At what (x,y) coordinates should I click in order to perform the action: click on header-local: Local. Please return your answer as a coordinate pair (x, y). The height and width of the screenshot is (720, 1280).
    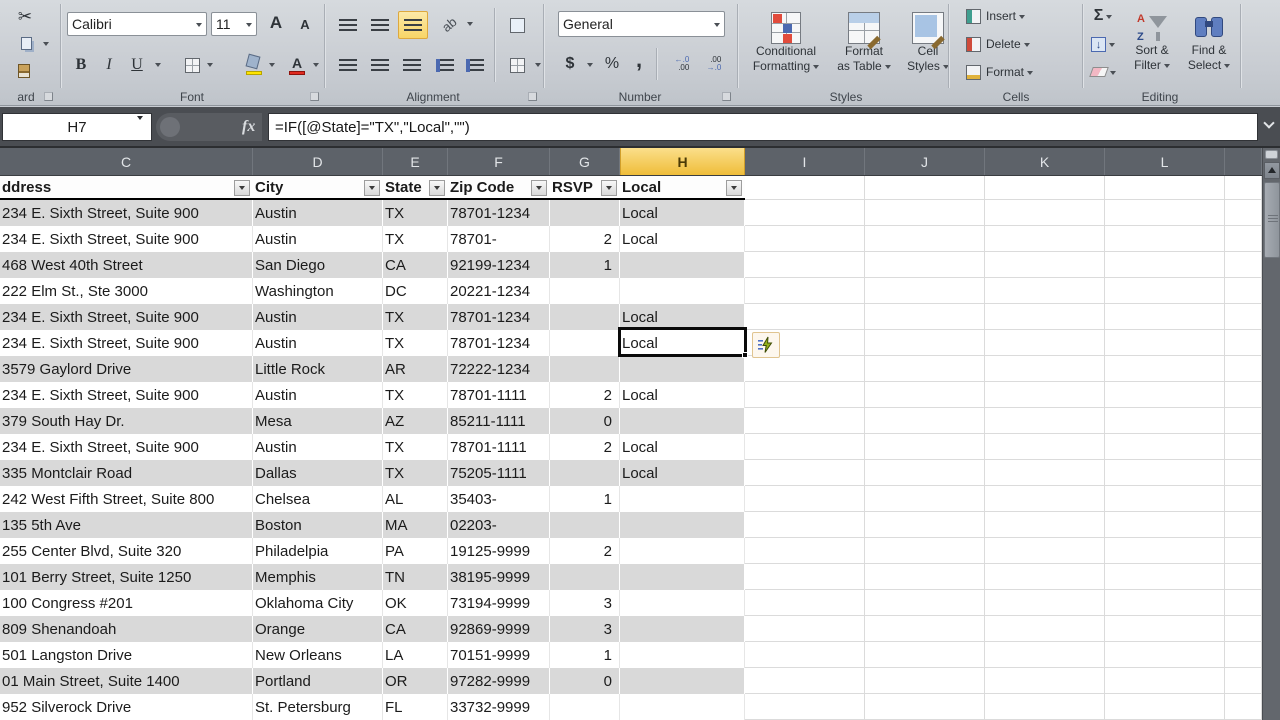
    Looking at the image, I should click on (682, 188).